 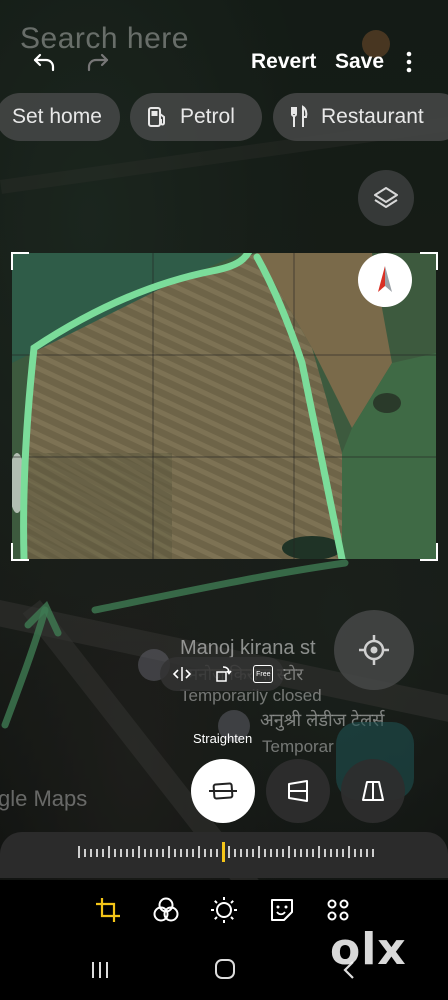 I want to click on ruler-indicator, so click(x=223, y=852).